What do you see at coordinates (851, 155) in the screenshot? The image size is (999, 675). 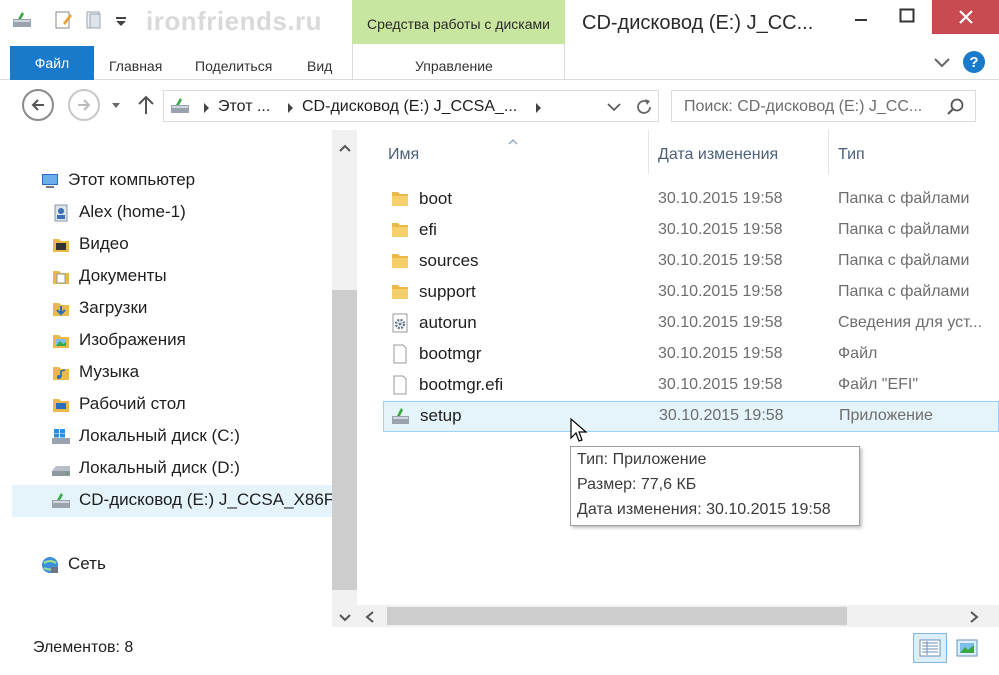 I see `column-header-type: Тип` at bounding box center [851, 155].